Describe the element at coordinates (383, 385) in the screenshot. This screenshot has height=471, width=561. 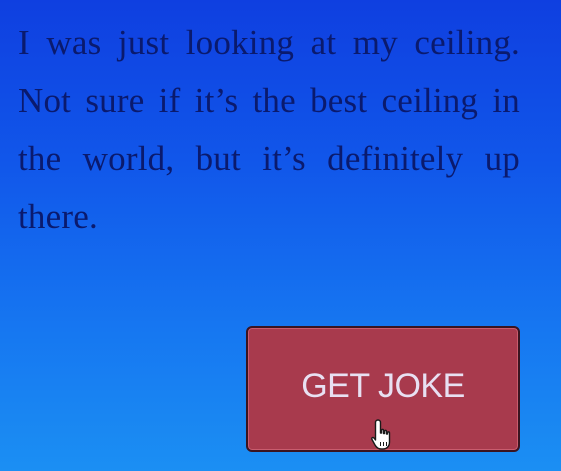
I see `get-joke-button-label: GET JOKE` at that location.